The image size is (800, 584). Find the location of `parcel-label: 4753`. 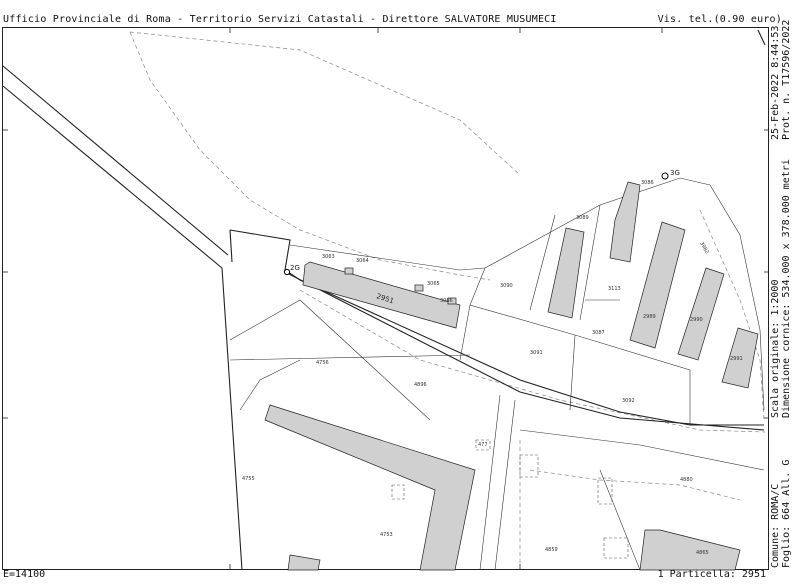

parcel-label: 4753 is located at coordinates (386, 535).